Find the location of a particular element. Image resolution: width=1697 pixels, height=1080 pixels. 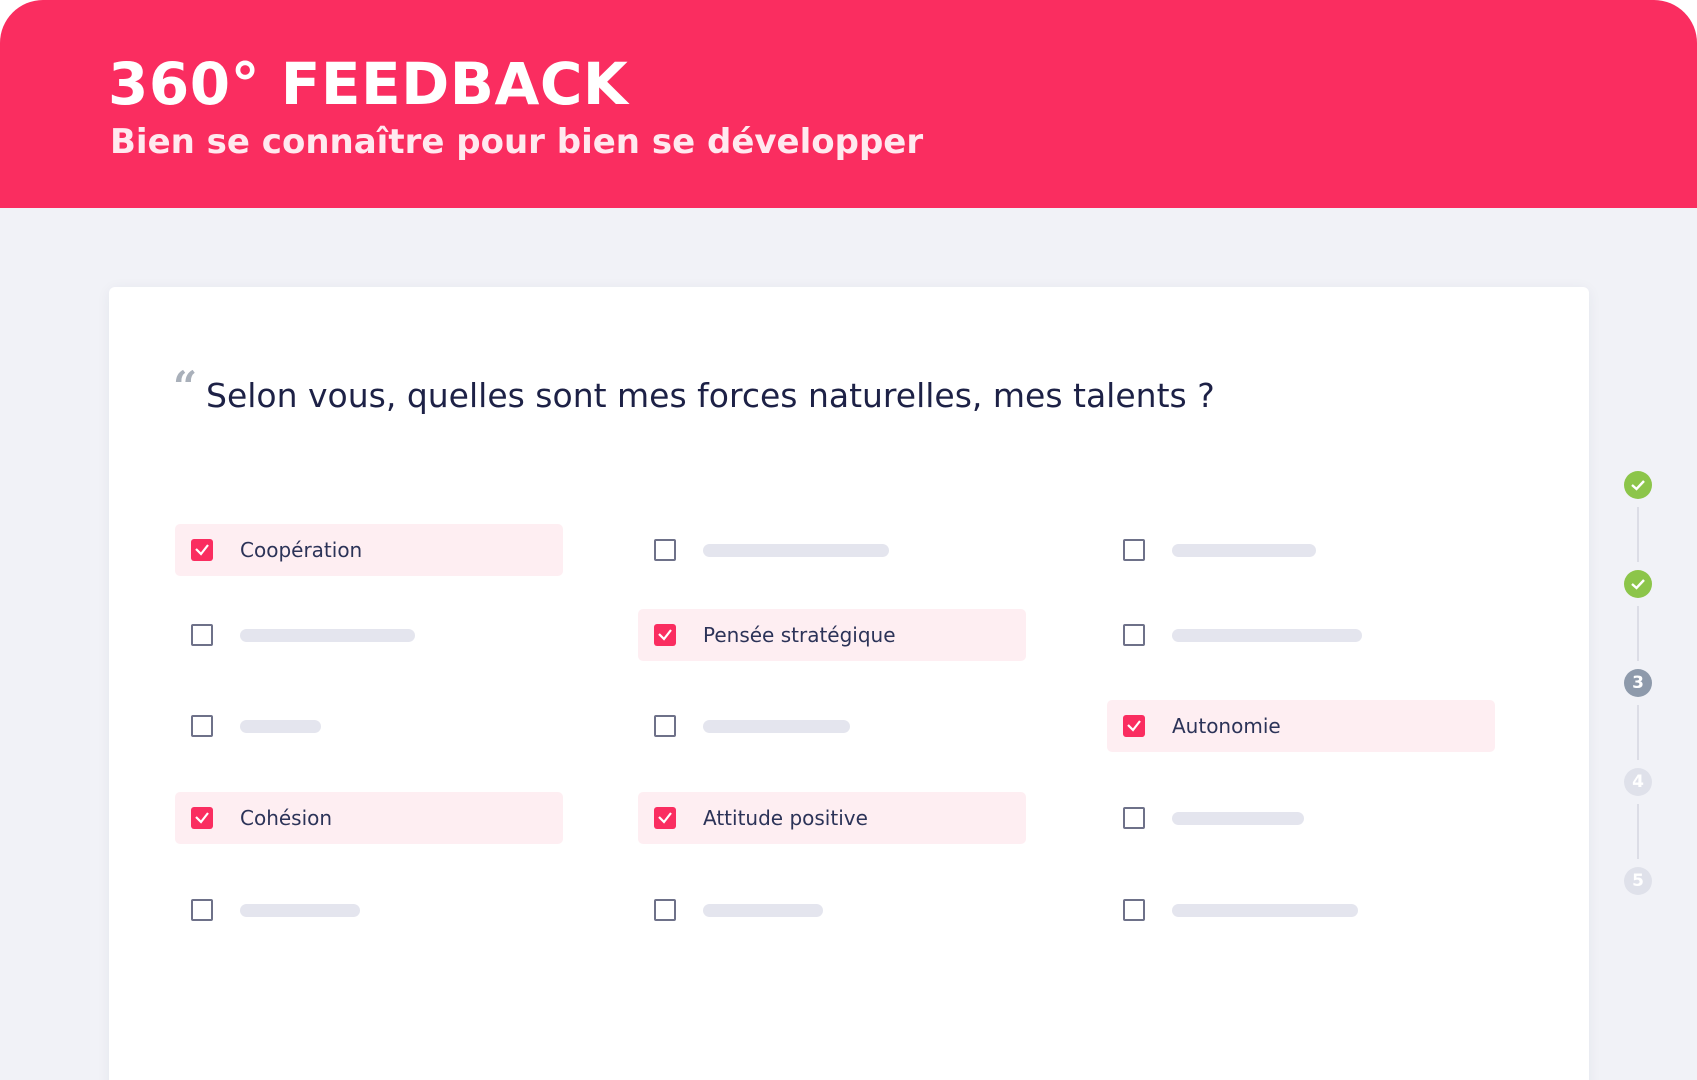

option-label: Cohésion is located at coordinates (286, 818).